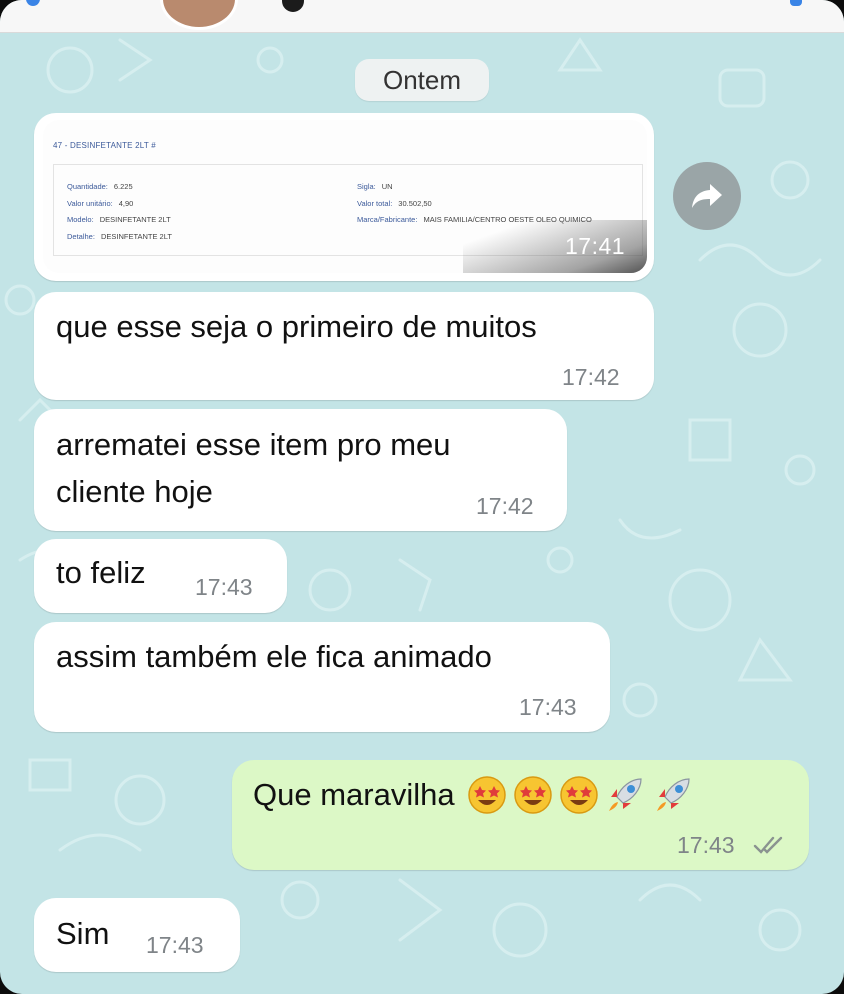 This screenshot has height=994, width=844. Describe the element at coordinates (134, 491) in the screenshot. I see `message-text: cliente hoje` at that location.